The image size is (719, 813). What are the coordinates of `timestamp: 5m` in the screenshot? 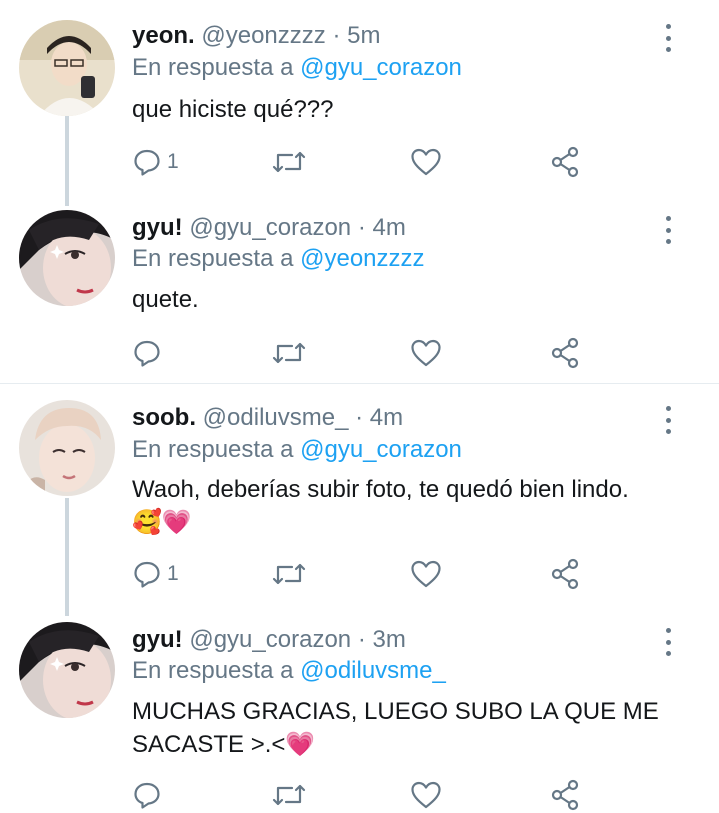 It's located at (363, 35).